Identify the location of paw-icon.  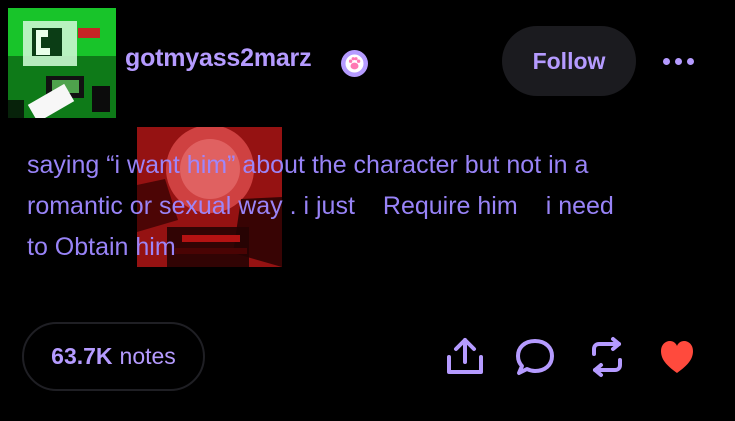
(354, 63).